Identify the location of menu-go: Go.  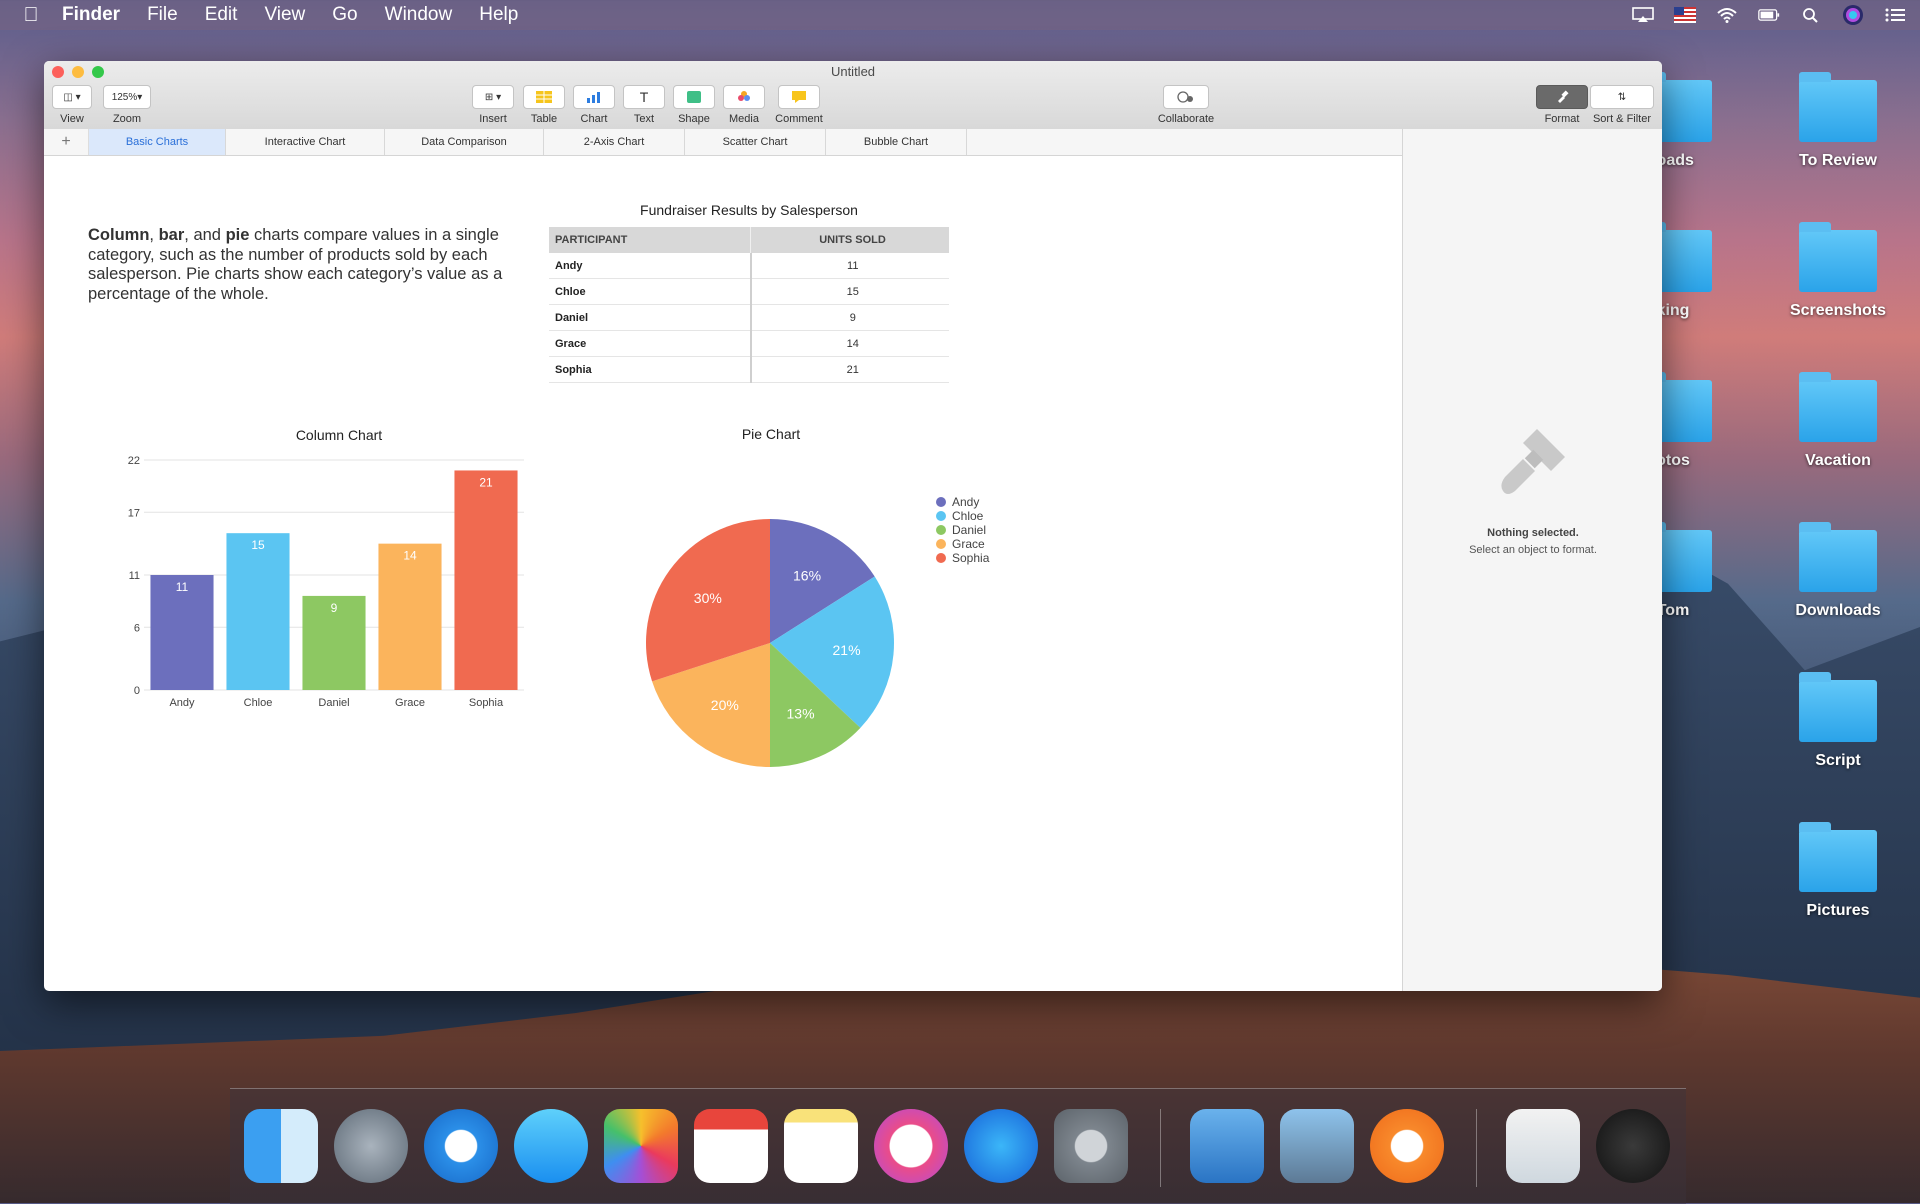
(344, 15).